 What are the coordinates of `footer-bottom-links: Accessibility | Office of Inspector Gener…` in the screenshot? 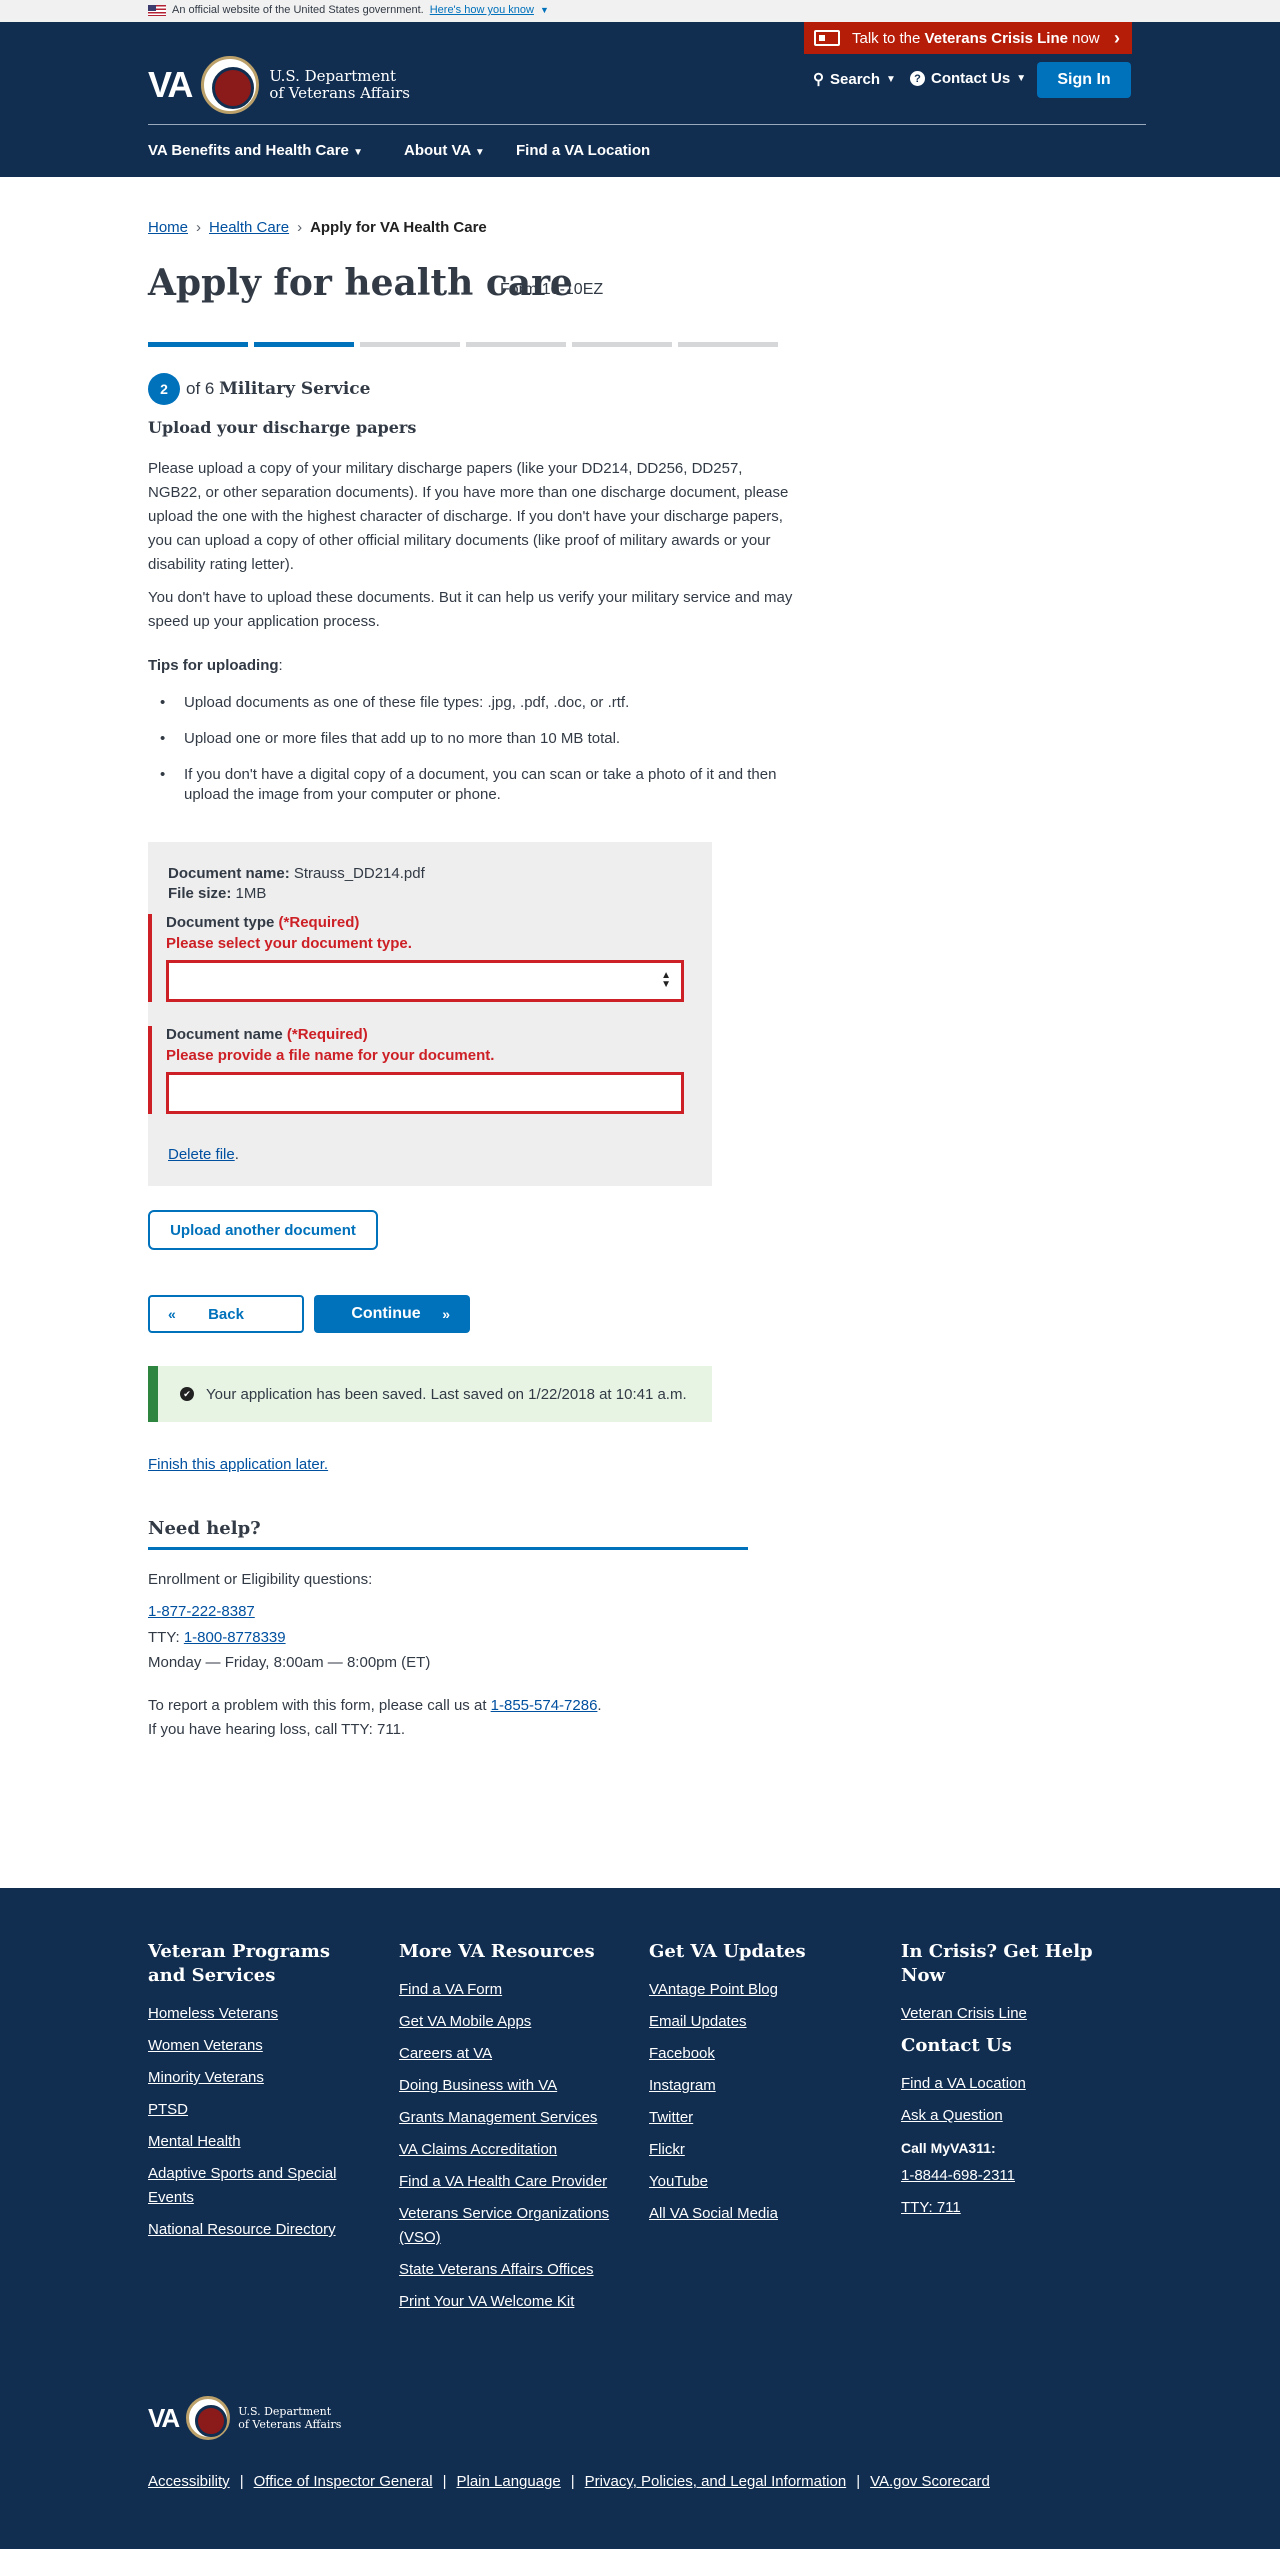 It's located at (569, 2481).